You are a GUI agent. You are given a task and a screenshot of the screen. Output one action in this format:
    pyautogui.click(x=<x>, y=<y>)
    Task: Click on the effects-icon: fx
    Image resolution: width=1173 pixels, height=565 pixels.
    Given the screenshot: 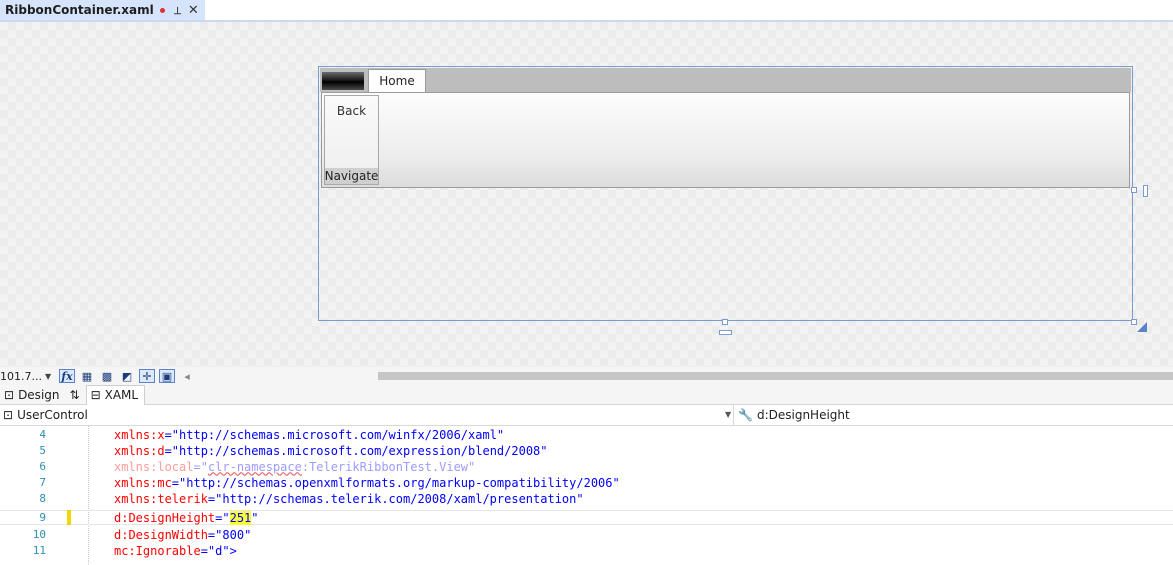 What is the action you would take?
    pyautogui.click(x=67, y=376)
    